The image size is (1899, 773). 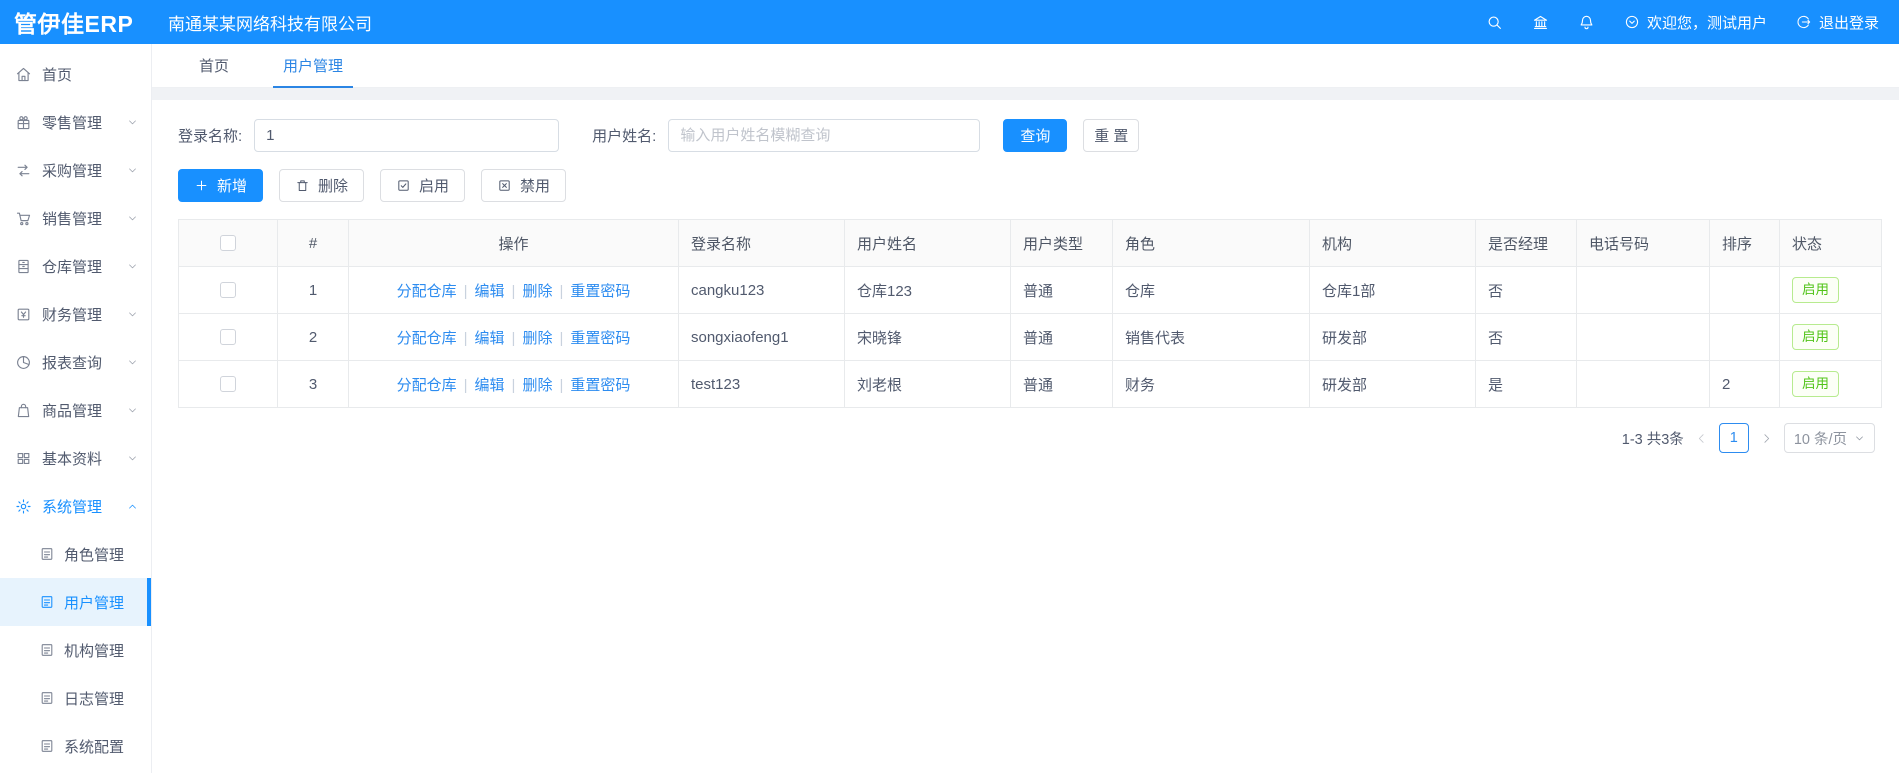 I want to click on sidebar-subitem-user: 用户管理, so click(x=75, y=602).